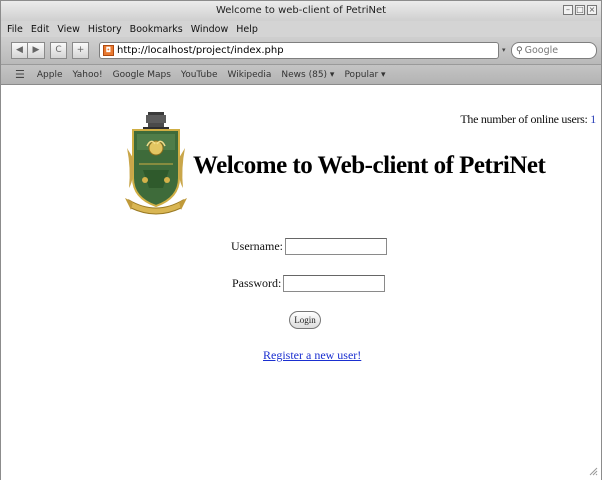 Image resolution: width=602 pixels, height=480 pixels. Describe the element at coordinates (593, 471) in the screenshot. I see `resize-grip-icon` at that location.